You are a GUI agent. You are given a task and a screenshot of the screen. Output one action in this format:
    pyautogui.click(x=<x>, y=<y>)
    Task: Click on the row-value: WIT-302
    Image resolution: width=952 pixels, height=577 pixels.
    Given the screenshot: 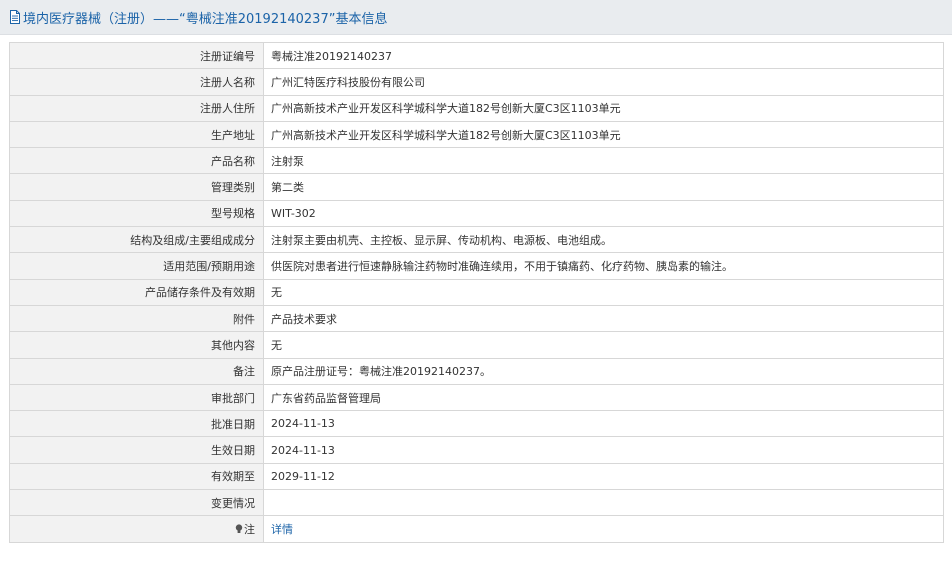 What is the action you would take?
    pyautogui.click(x=603, y=213)
    